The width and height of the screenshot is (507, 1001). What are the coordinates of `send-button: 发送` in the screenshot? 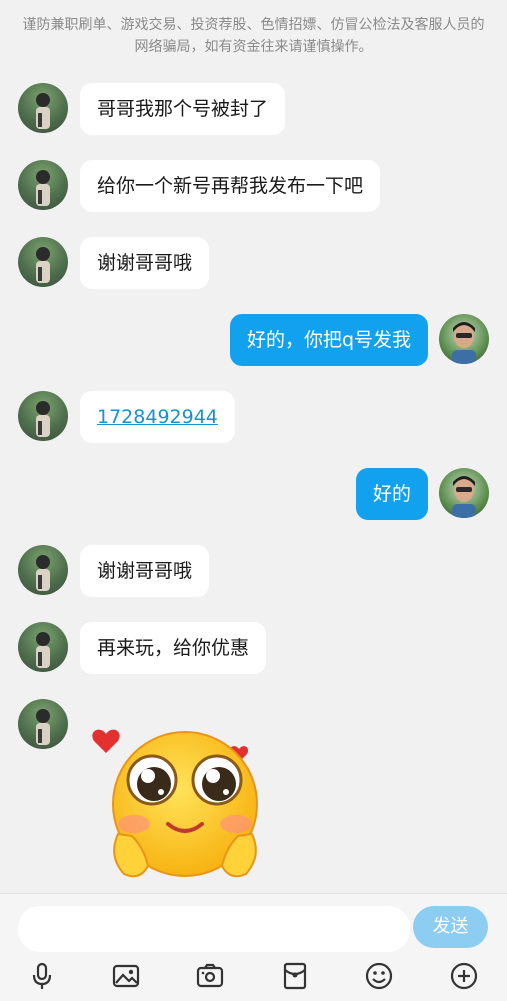 It's located at (450, 927).